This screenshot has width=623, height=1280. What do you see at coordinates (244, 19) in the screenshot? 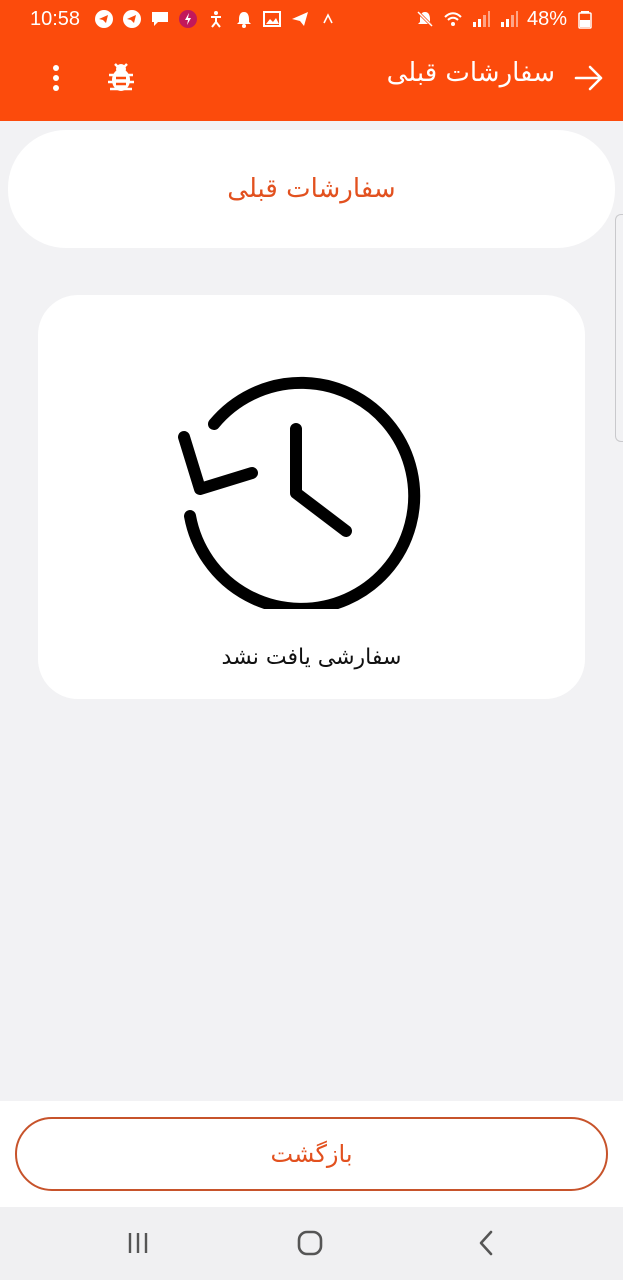
I see `bell-icon` at bounding box center [244, 19].